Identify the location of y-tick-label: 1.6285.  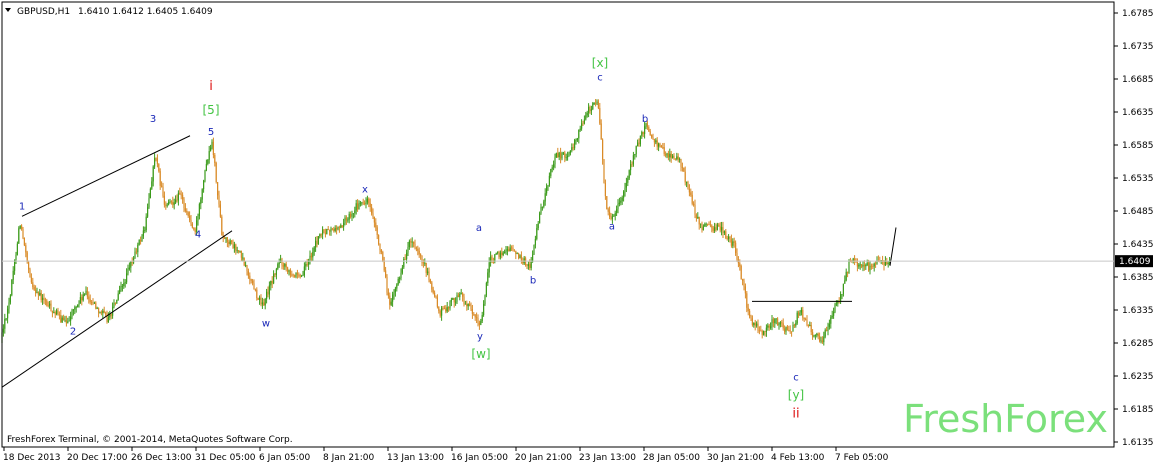
(1138, 344).